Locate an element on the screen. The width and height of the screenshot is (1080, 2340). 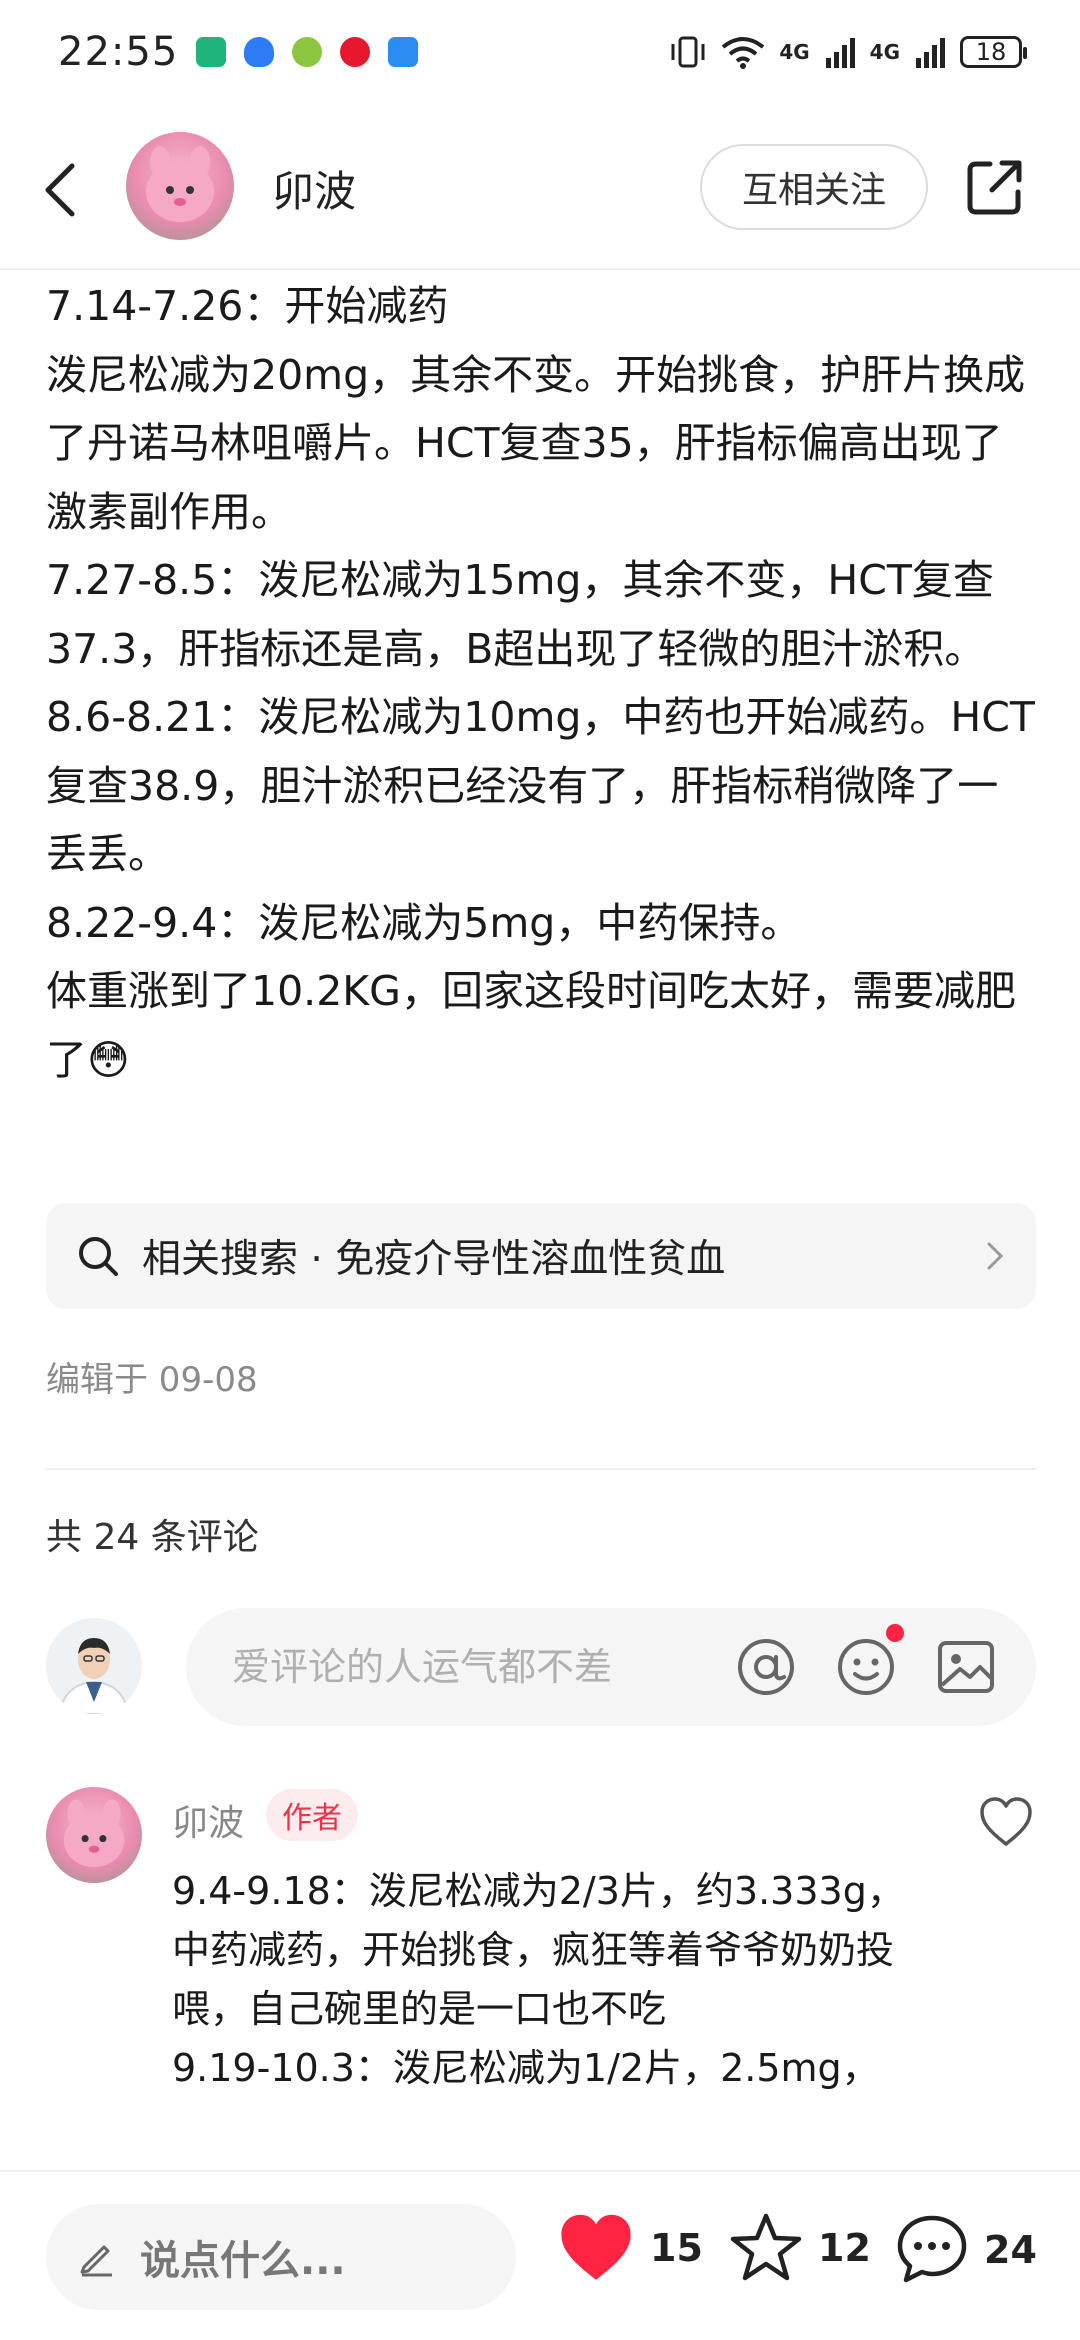
search-icon is located at coordinates (98, 1256).